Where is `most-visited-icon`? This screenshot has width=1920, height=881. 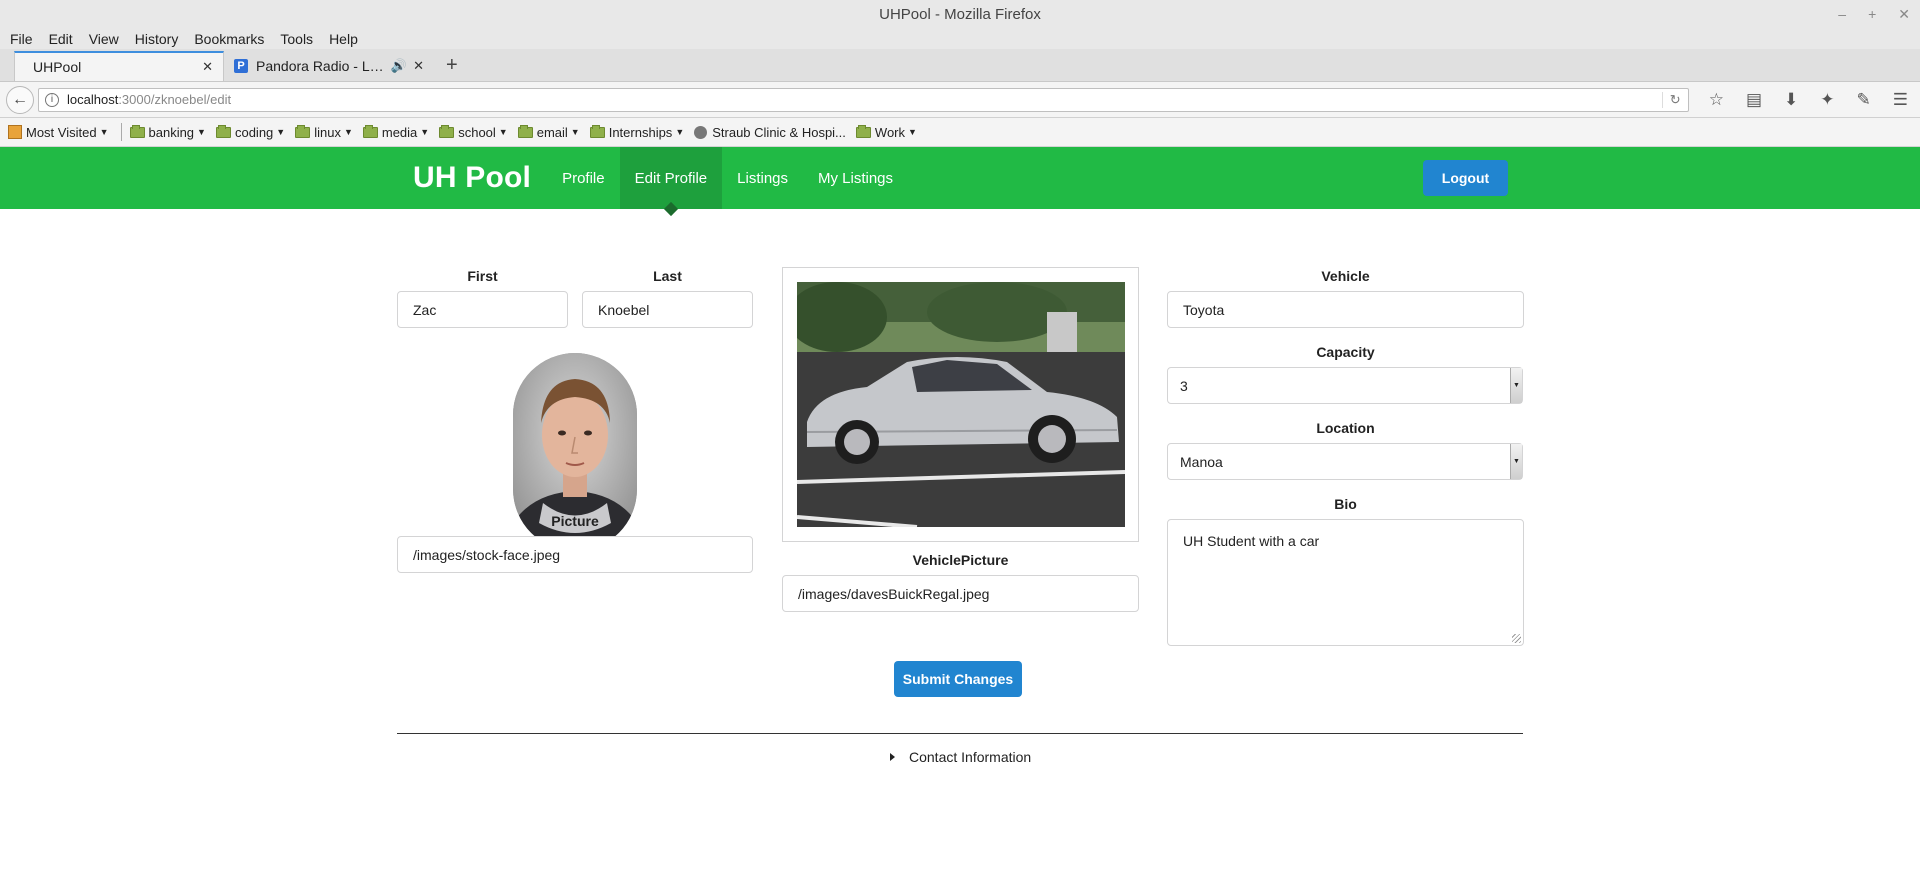 most-visited-icon is located at coordinates (15, 132).